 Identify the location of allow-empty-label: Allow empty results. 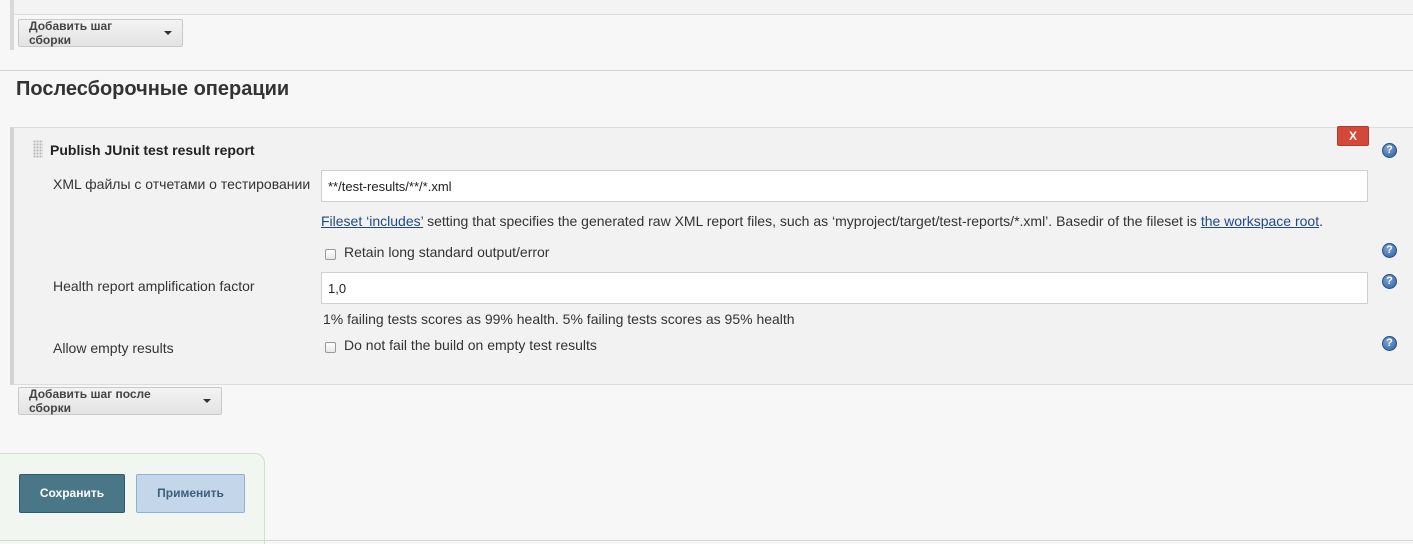
(113, 348).